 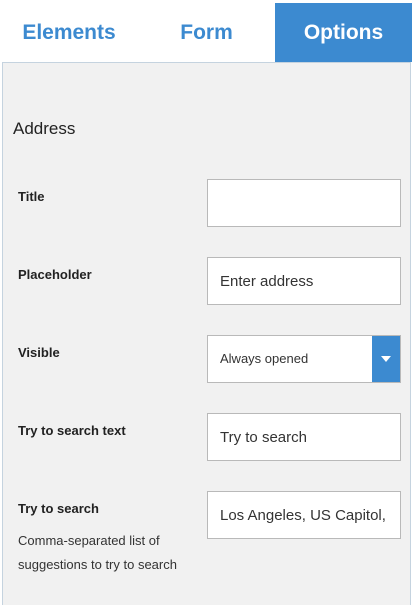 I want to click on caret-down-icon, so click(x=386, y=359).